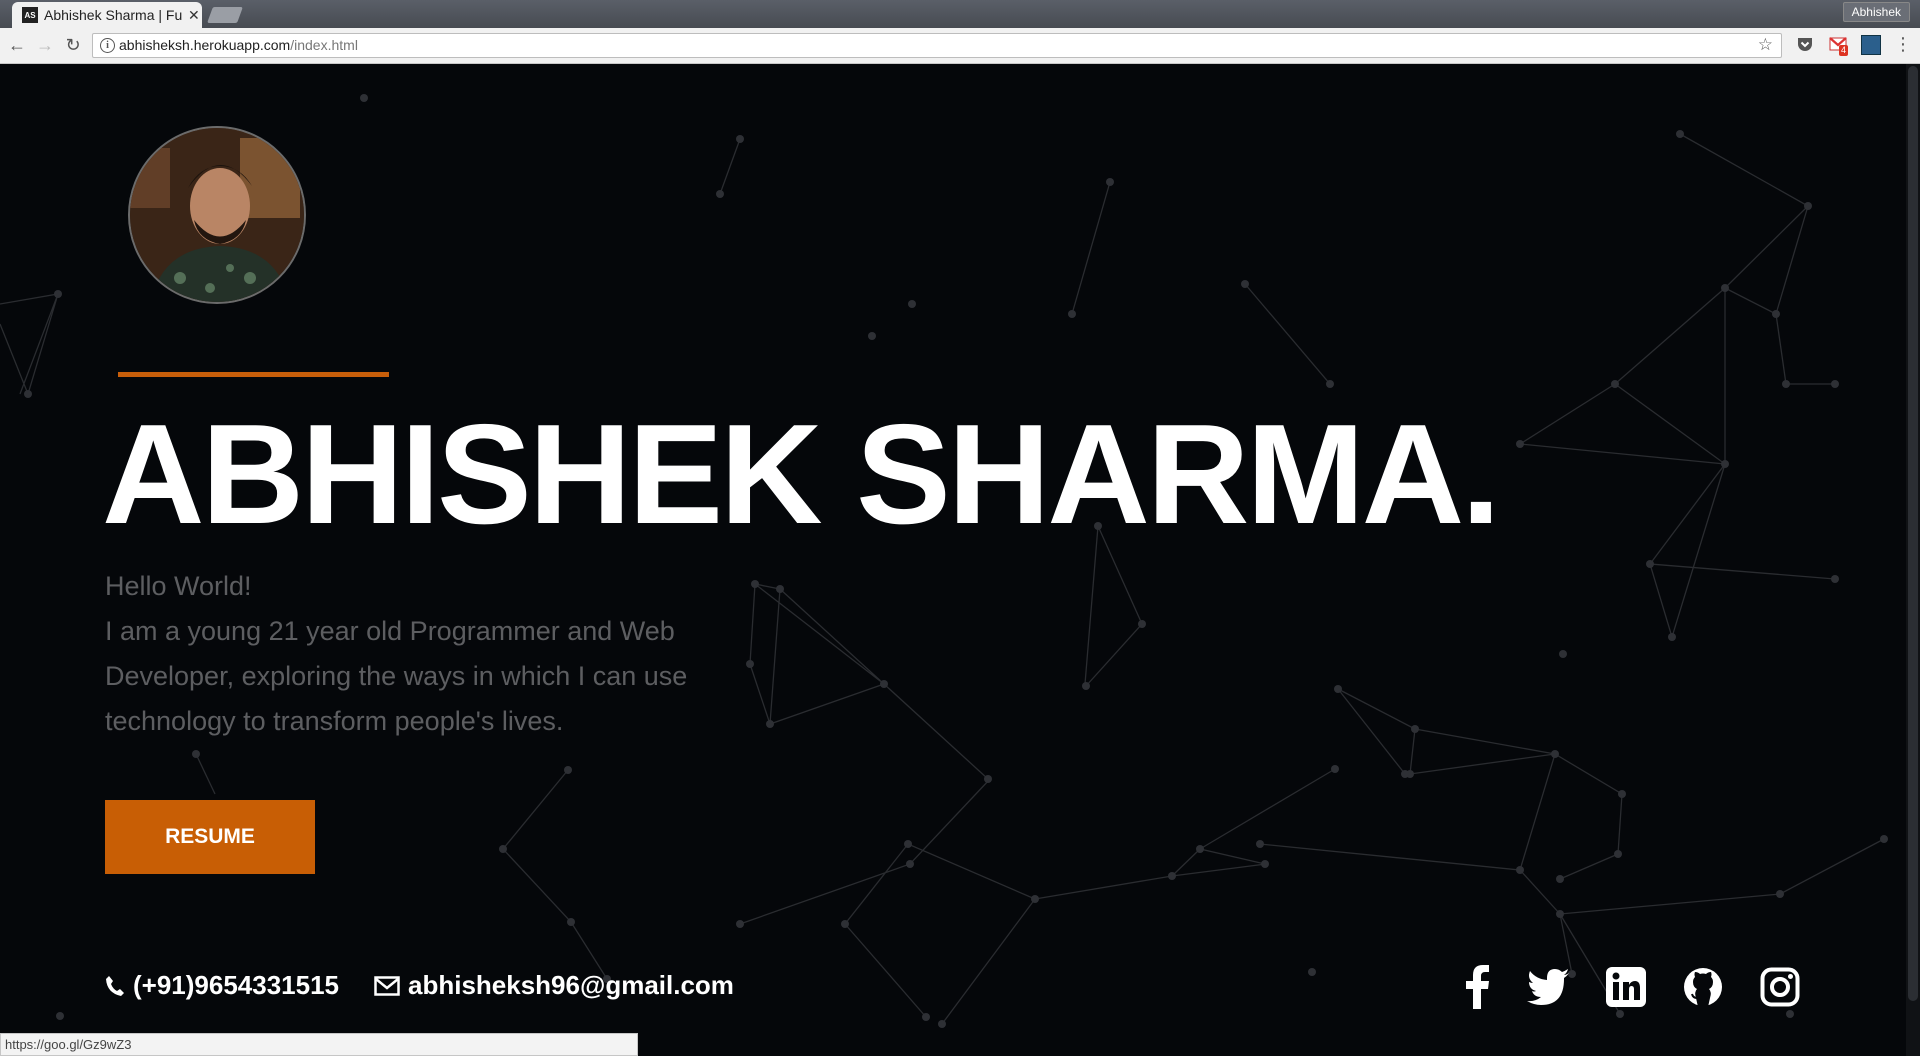 The height and width of the screenshot is (1056, 1920). Describe the element at coordinates (960, 14) in the screenshot. I see `browser-tabstrip: AS Abhishek Sharma | Fu ✕ Abhishek` at that location.